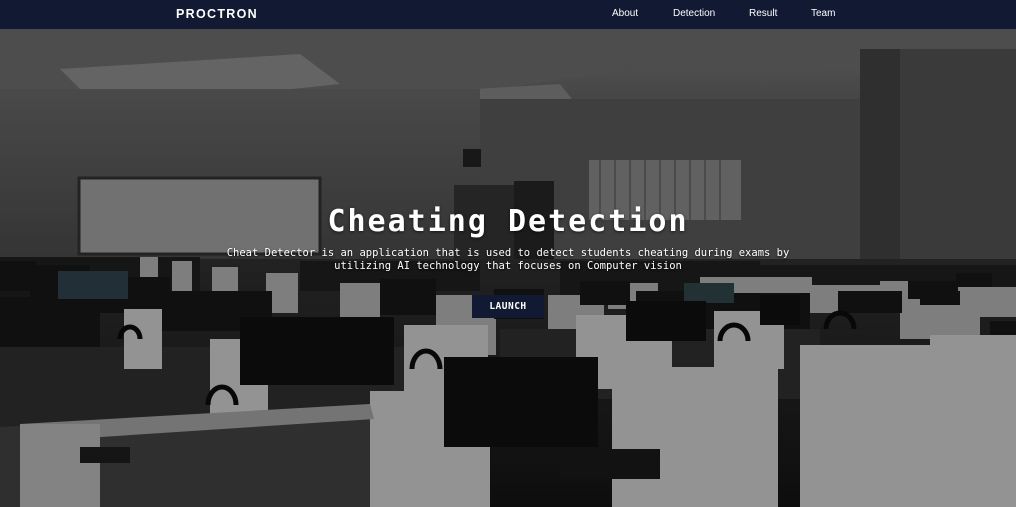  What do you see at coordinates (625, 13) in the screenshot?
I see `nav-link-about: About` at bounding box center [625, 13].